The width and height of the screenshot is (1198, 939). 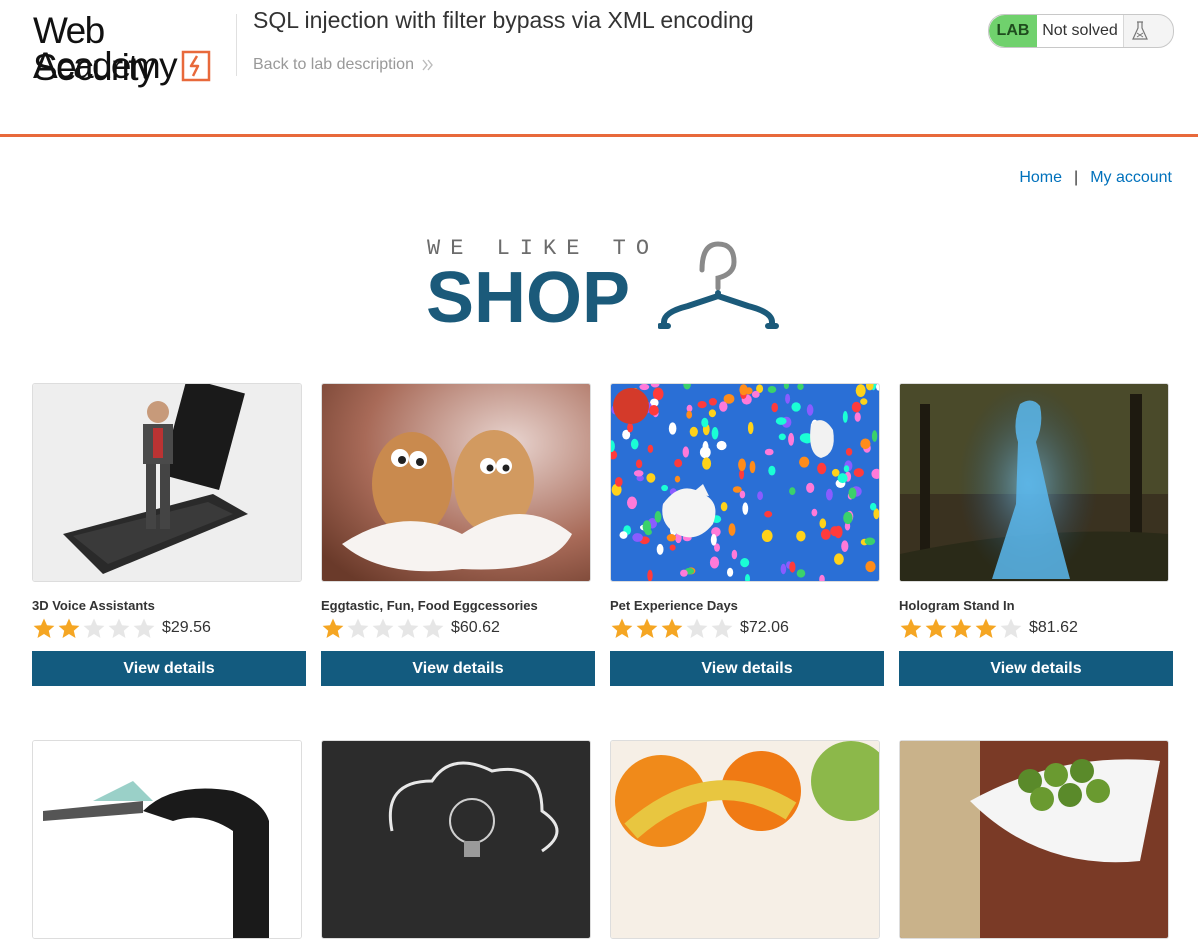 I want to click on shop-banner: WE LIKE TO SHOP, so click(x=606, y=291).